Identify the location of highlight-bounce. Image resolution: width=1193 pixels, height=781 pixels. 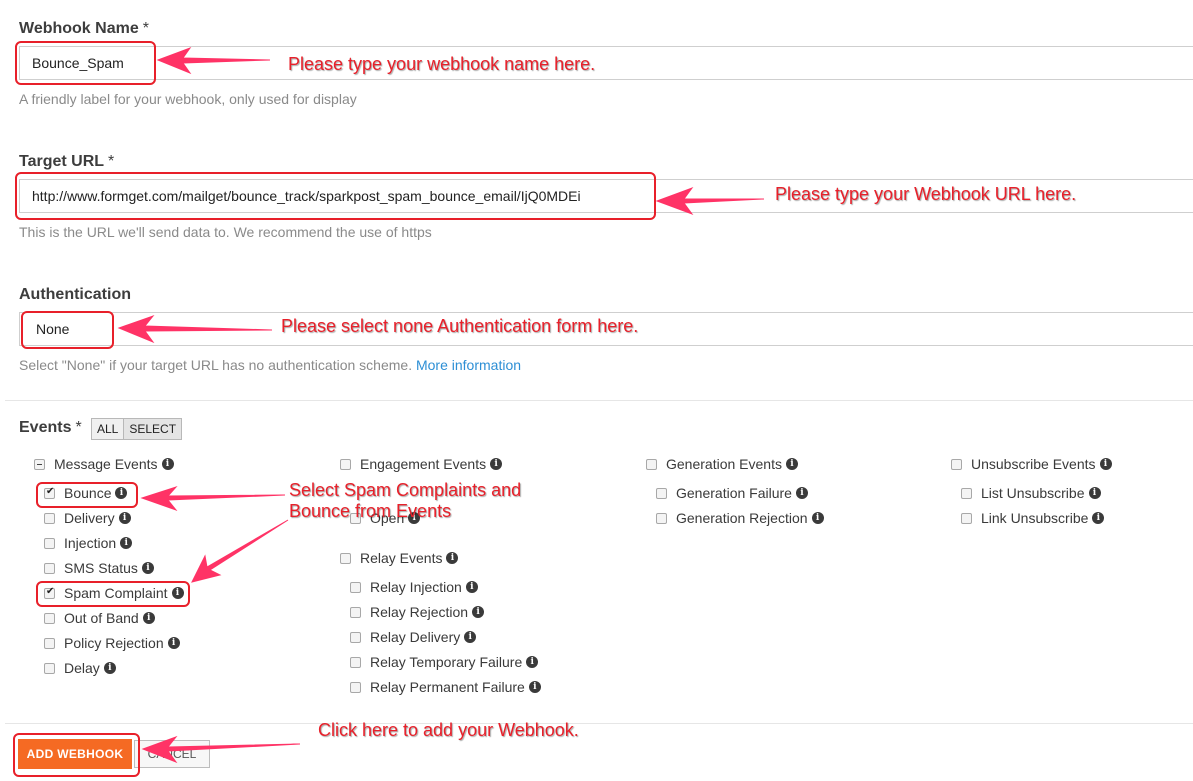
(87, 495).